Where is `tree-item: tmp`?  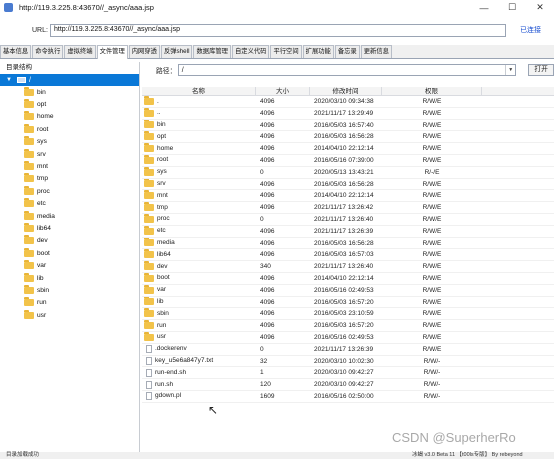
tree-item: tmp is located at coordinates (69, 179).